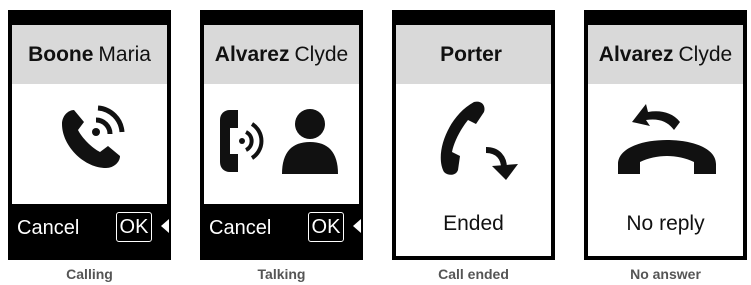  Describe the element at coordinates (665, 223) in the screenshot. I see `call-status: No reply` at that location.